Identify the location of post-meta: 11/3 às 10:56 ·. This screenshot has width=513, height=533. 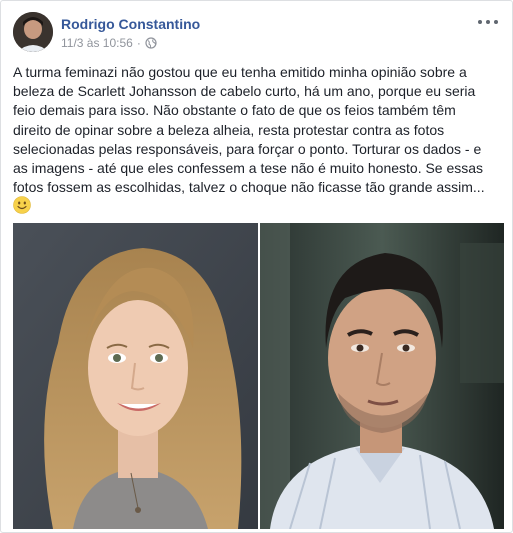
(109, 43).